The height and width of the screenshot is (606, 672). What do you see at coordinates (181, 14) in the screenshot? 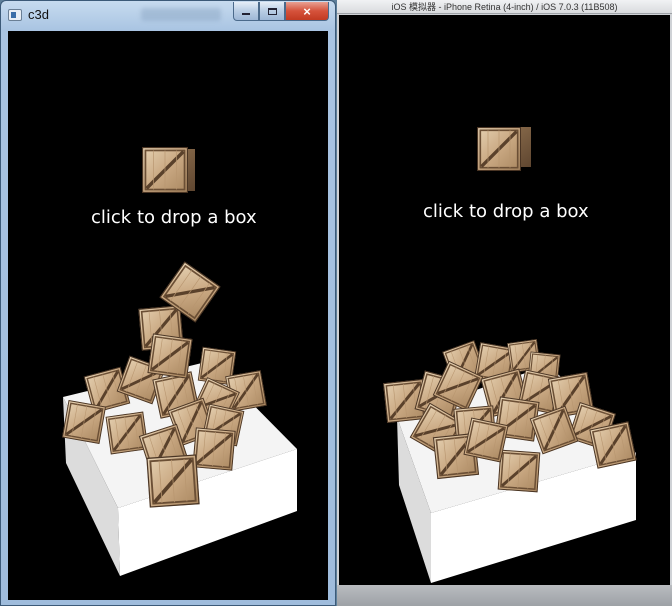
I see `blurred-title-area` at bounding box center [181, 14].